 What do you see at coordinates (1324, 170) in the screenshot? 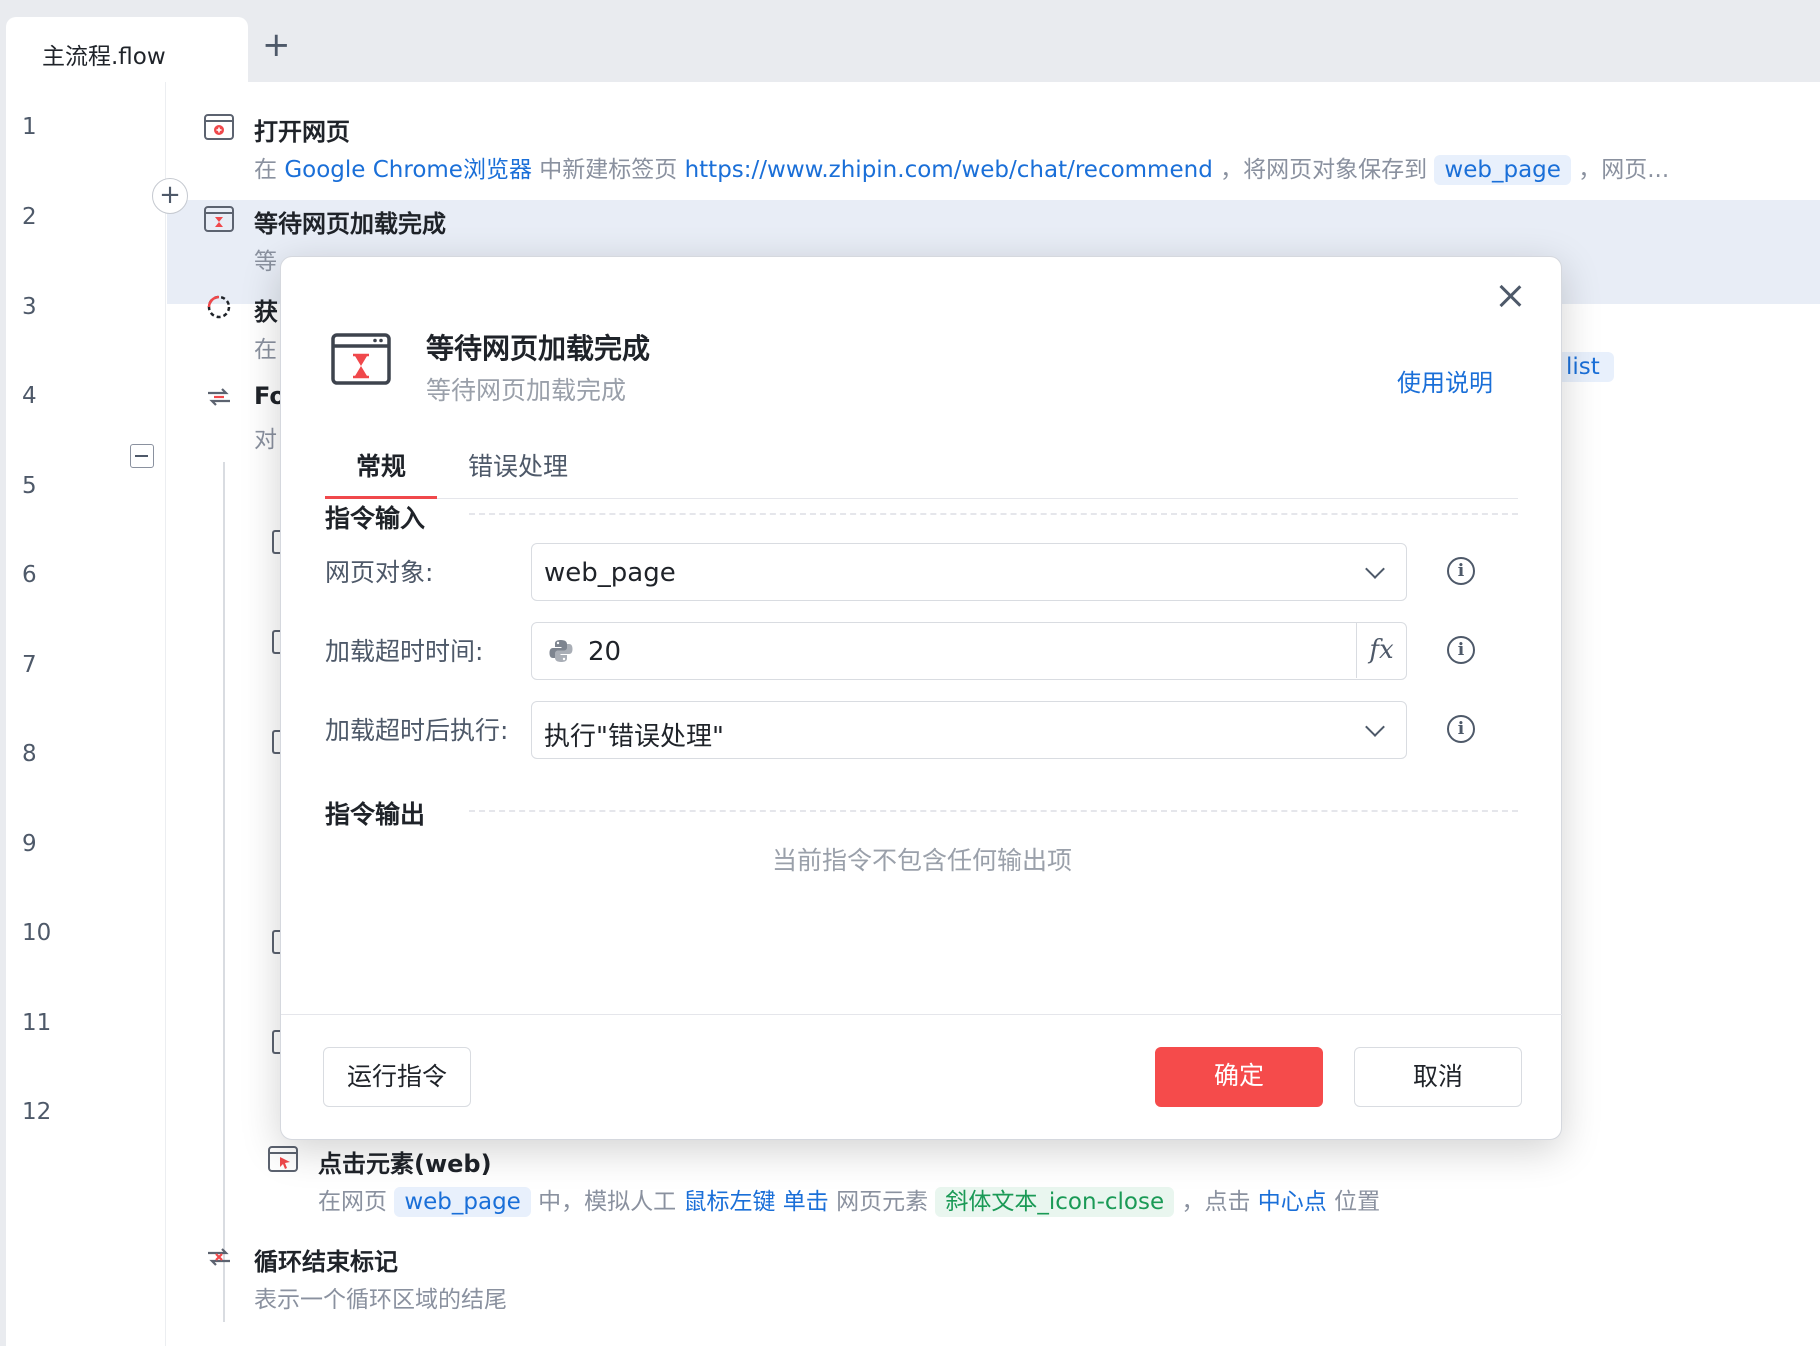
I see `desc-text: ，将网页对象保存到` at bounding box center [1324, 170].